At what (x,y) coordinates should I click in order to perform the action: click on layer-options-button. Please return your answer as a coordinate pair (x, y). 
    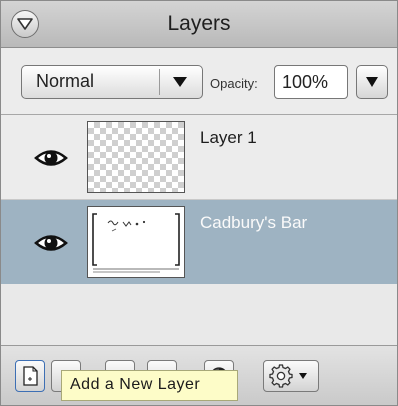
    Looking at the image, I should click on (291, 376).